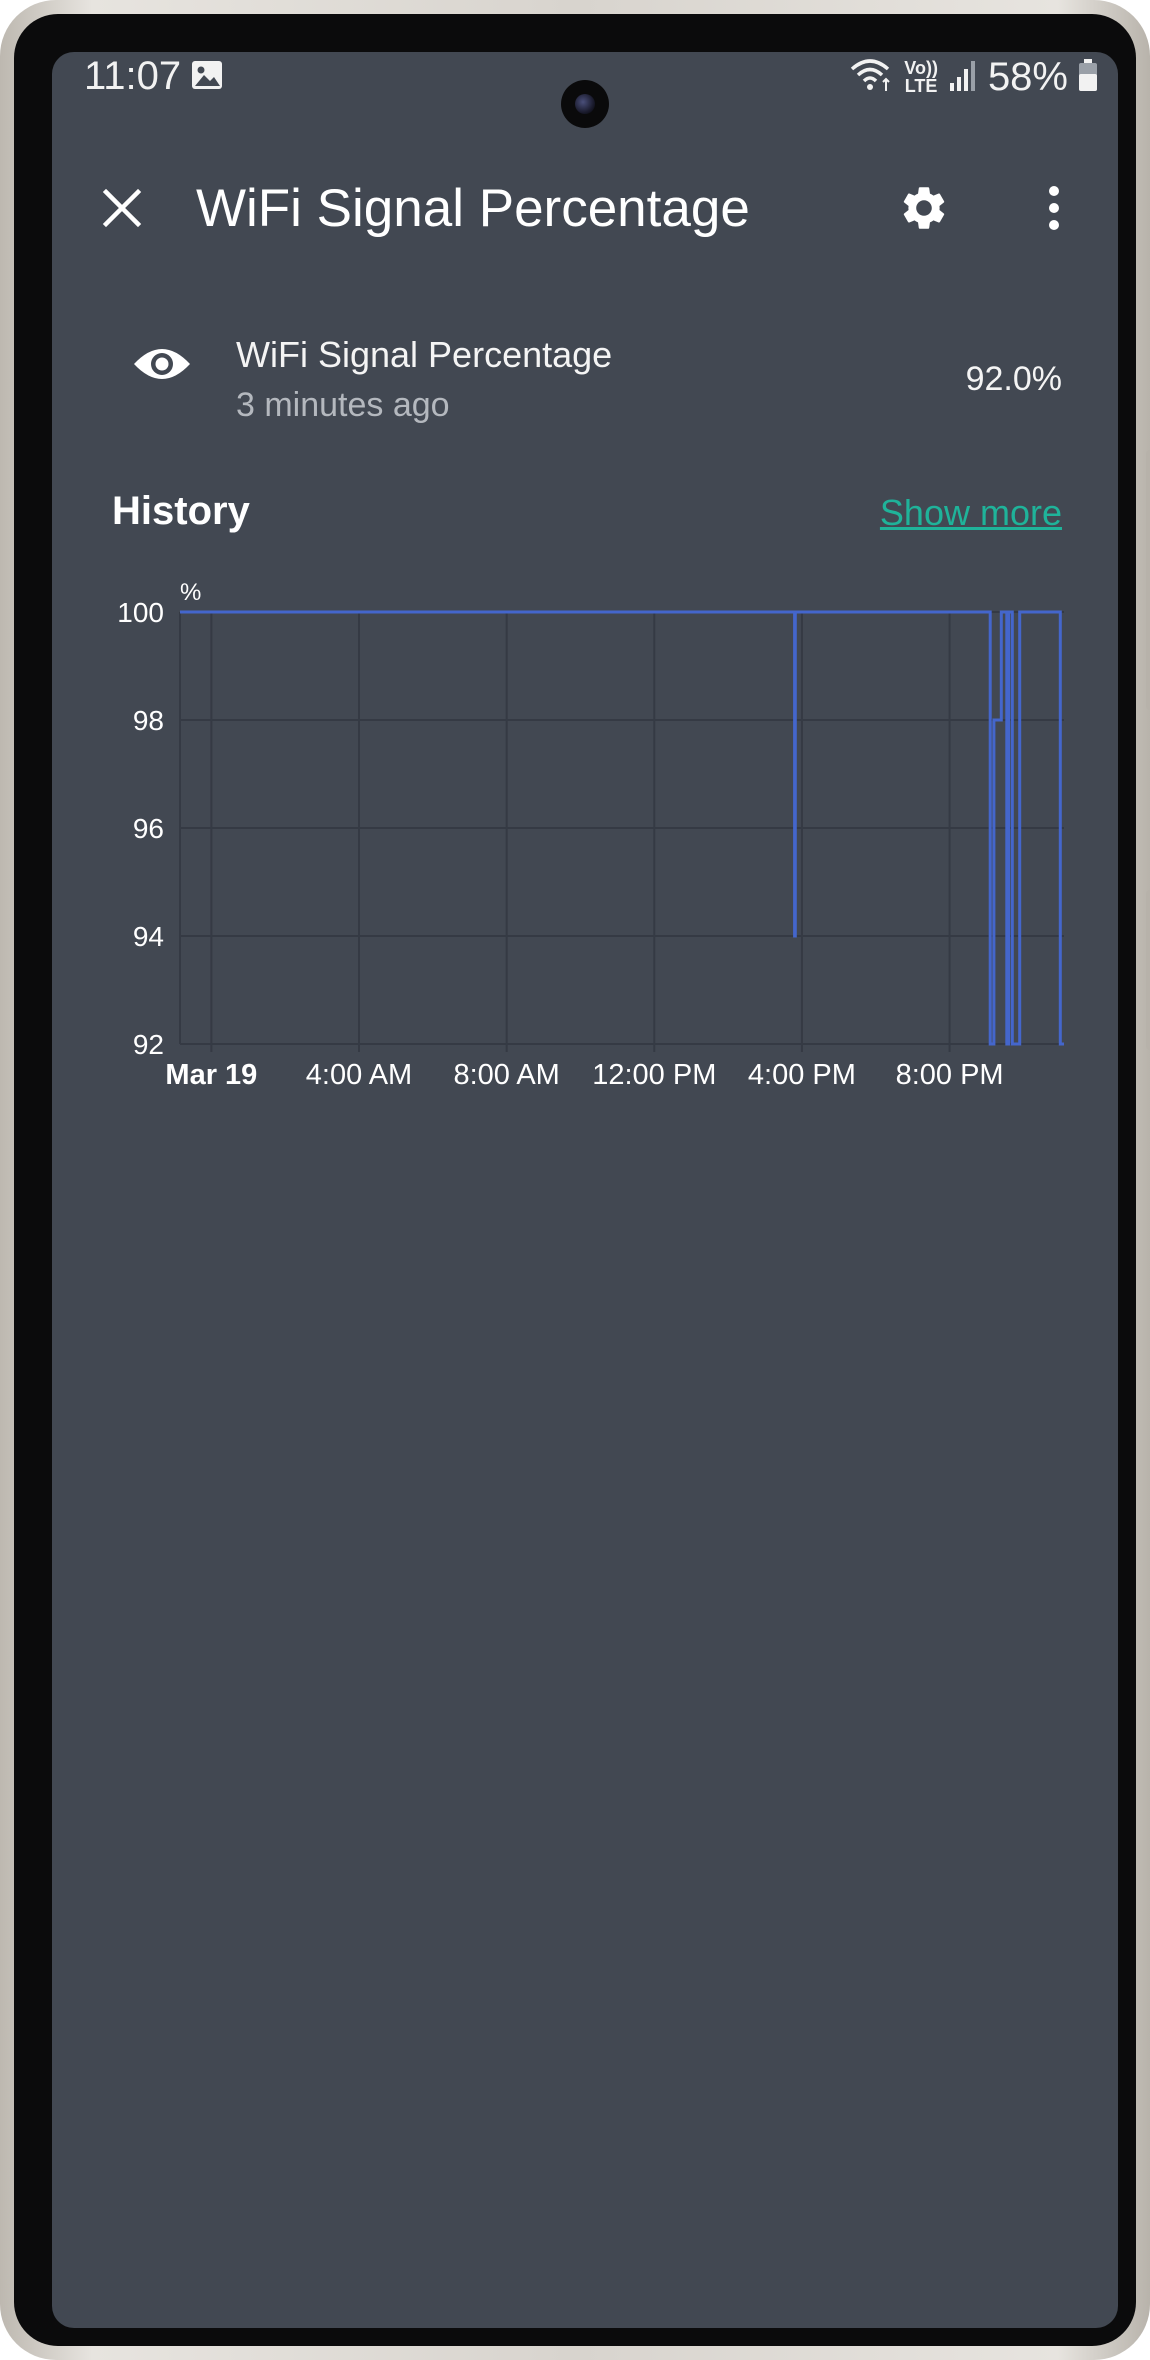  What do you see at coordinates (506, 1075) in the screenshot?
I see `x-tick-label: 8:00 AM` at bounding box center [506, 1075].